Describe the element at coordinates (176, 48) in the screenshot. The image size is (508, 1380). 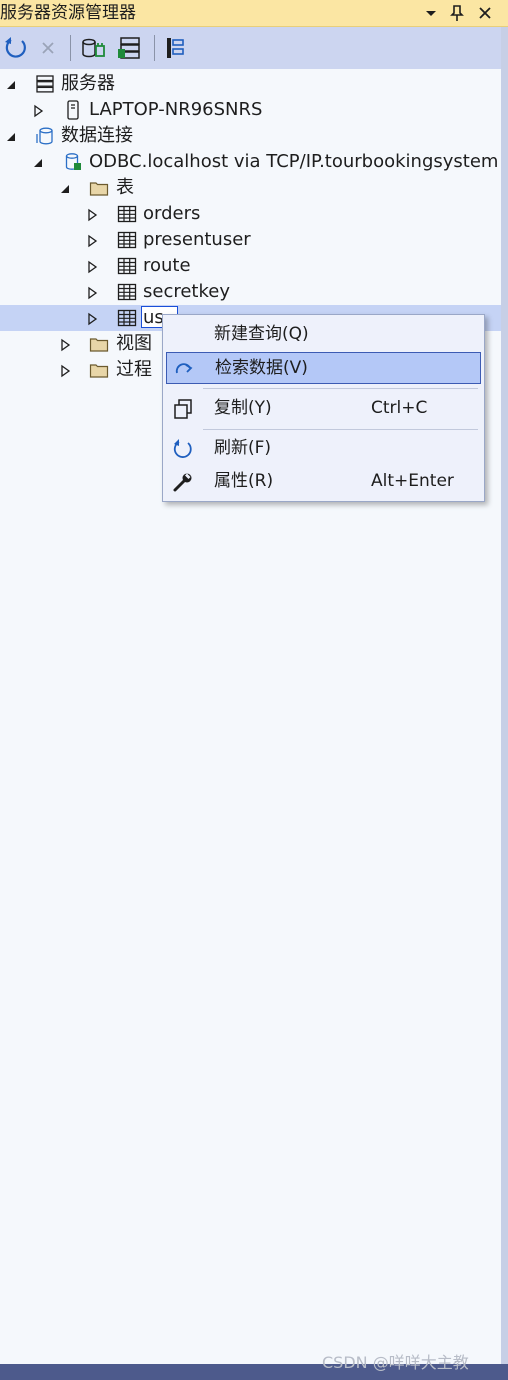
I see `sharepoint-connection-icon` at that location.